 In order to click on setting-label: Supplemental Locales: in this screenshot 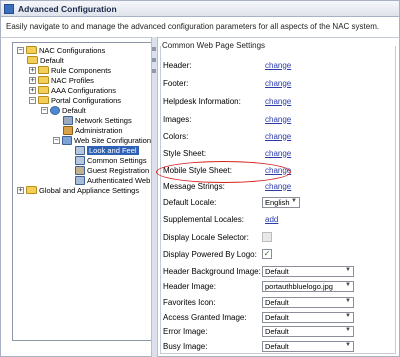, I will do `click(203, 219)`.